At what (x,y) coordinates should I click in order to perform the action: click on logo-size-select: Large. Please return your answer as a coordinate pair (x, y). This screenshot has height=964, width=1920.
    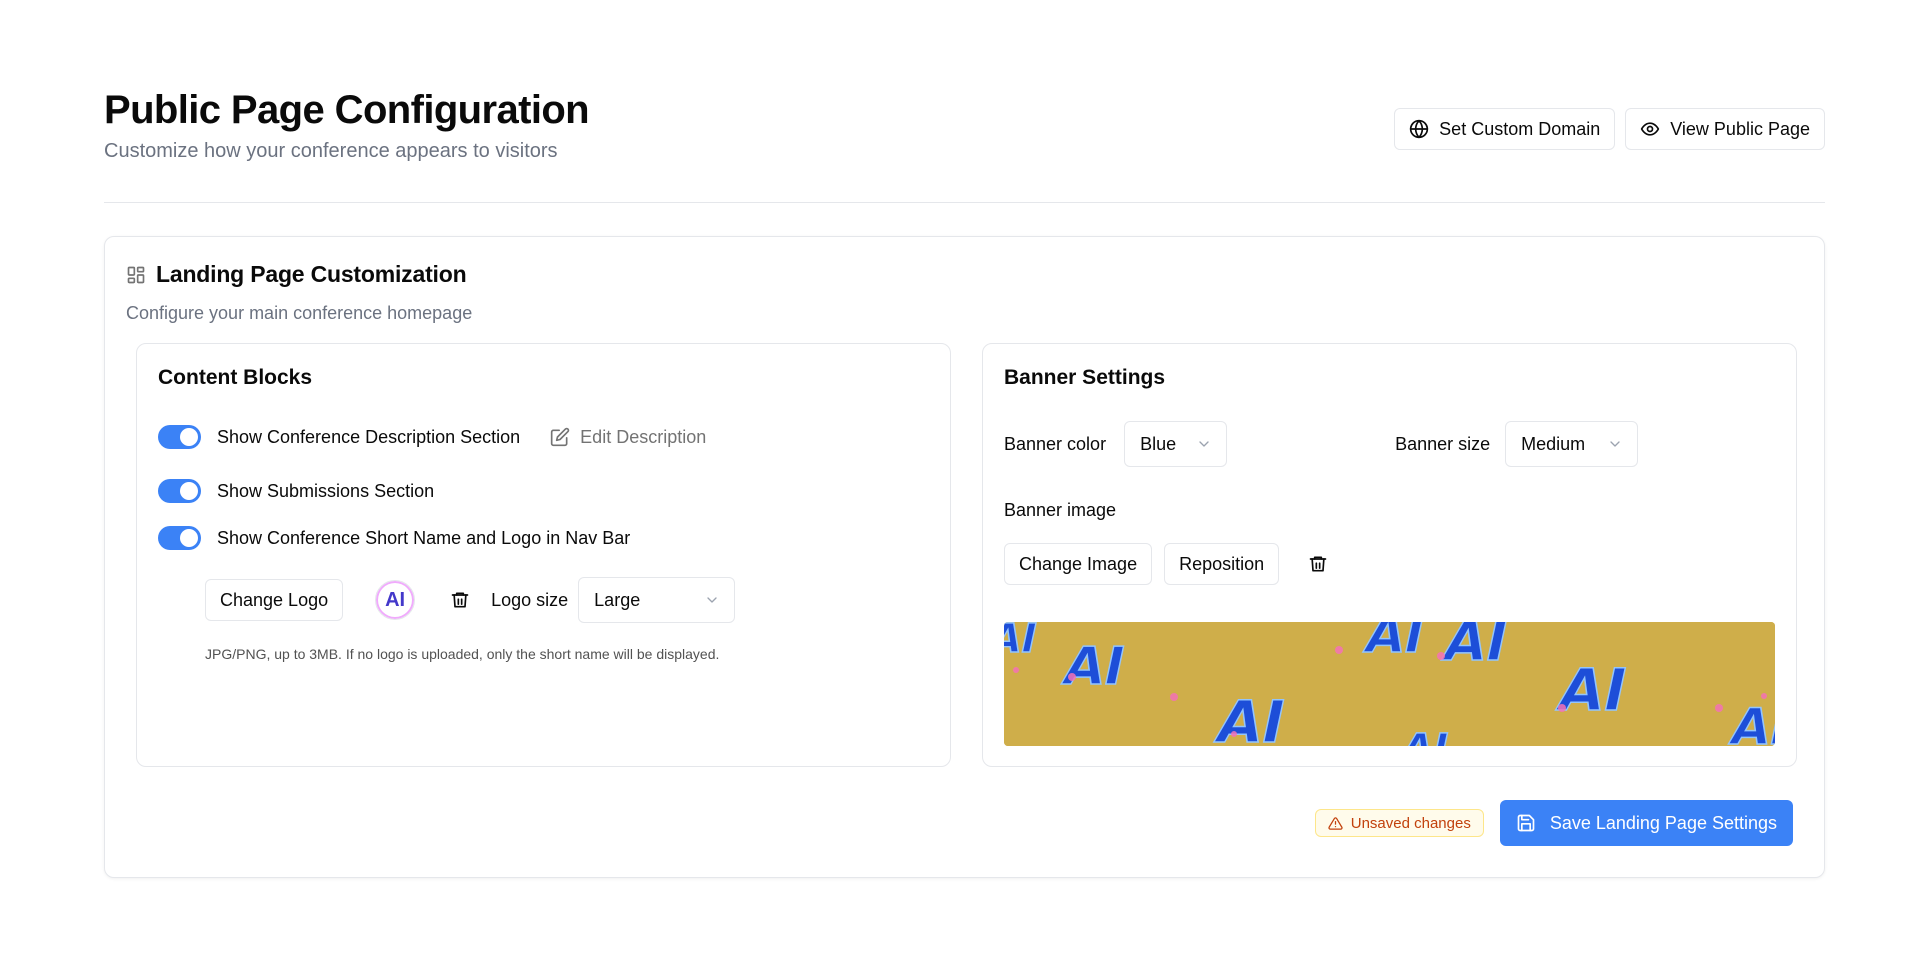
    Looking at the image, I should click on (657, 600).